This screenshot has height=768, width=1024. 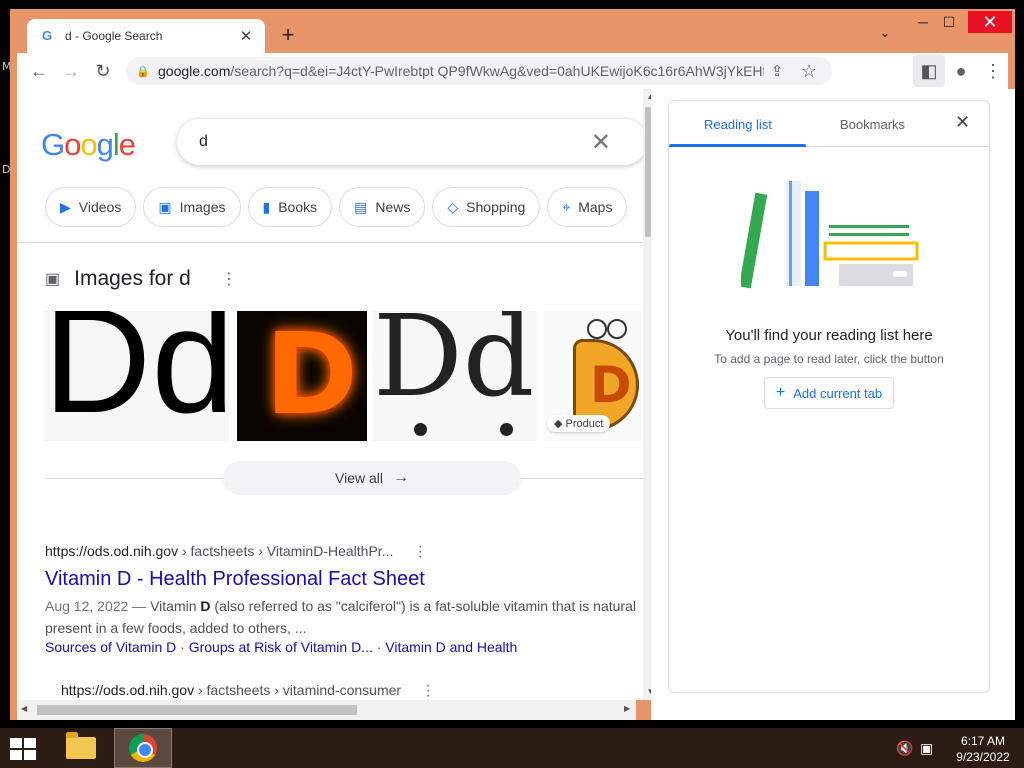 I want to click on thumbnail-letter: D, so click(x=611, y=385).